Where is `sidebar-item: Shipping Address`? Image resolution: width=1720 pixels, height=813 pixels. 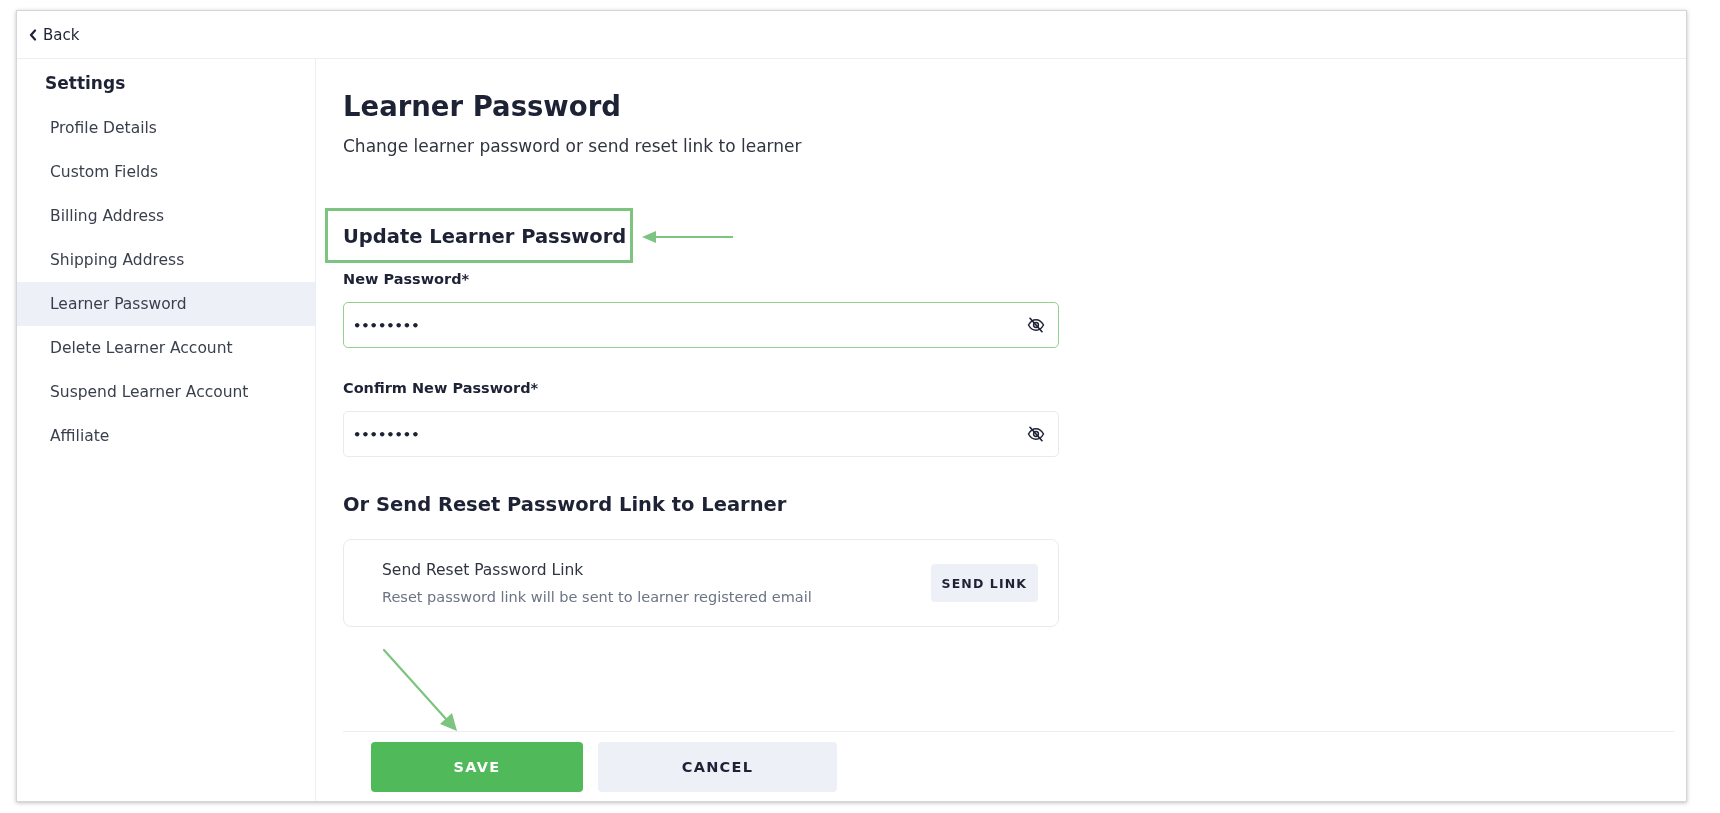
sidebar-item: Shipping Address is located at coordinates (166, 260).